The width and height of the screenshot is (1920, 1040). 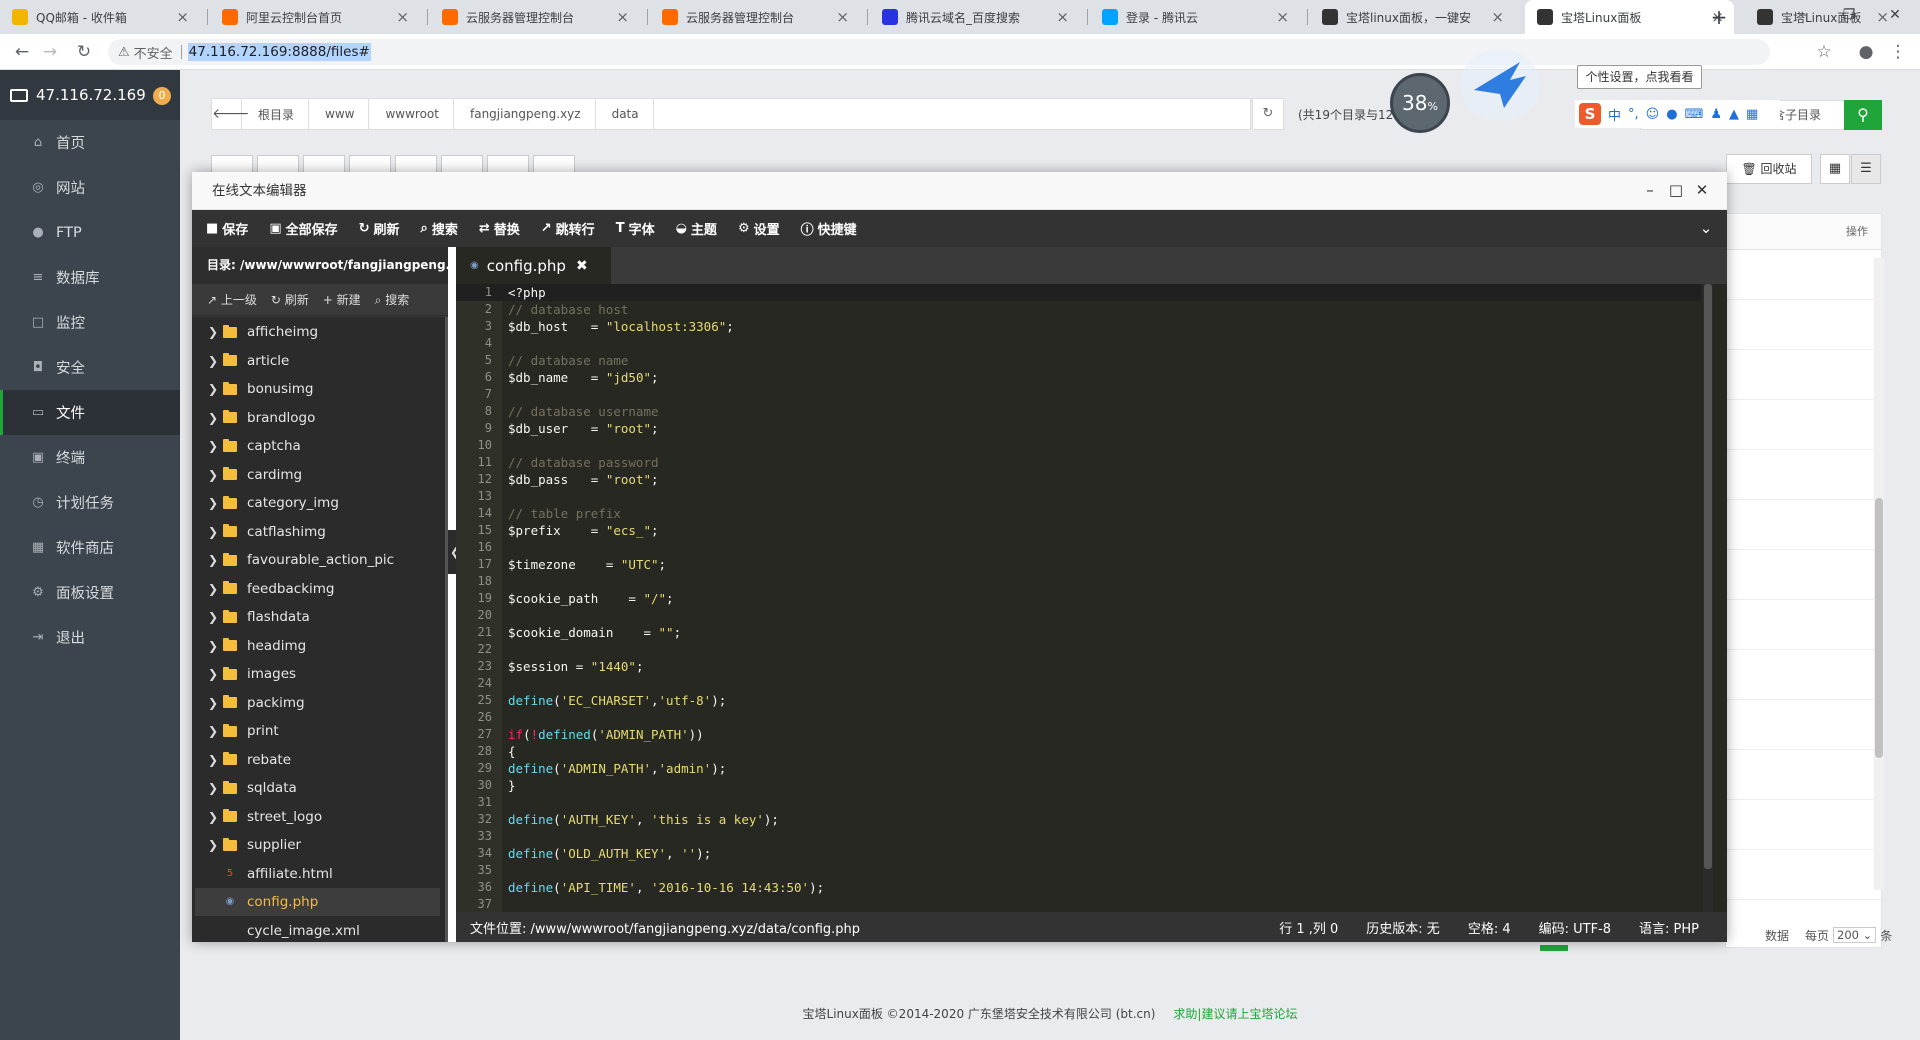 What do you see at coordinates (1719, 17) in the screenshot?
I see `new-tab-button: +` at bounding box center [1719, 17].